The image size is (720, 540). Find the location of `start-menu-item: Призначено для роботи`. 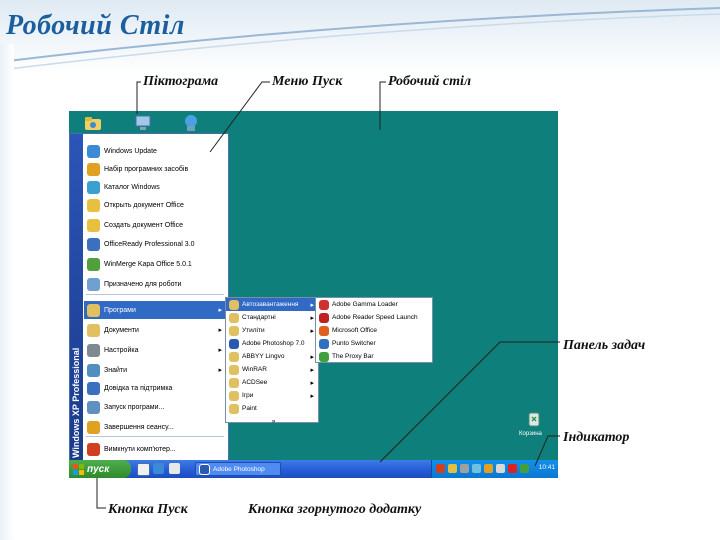

start-menu-item: Призначено для роботи is located at coordinates (155, 284).